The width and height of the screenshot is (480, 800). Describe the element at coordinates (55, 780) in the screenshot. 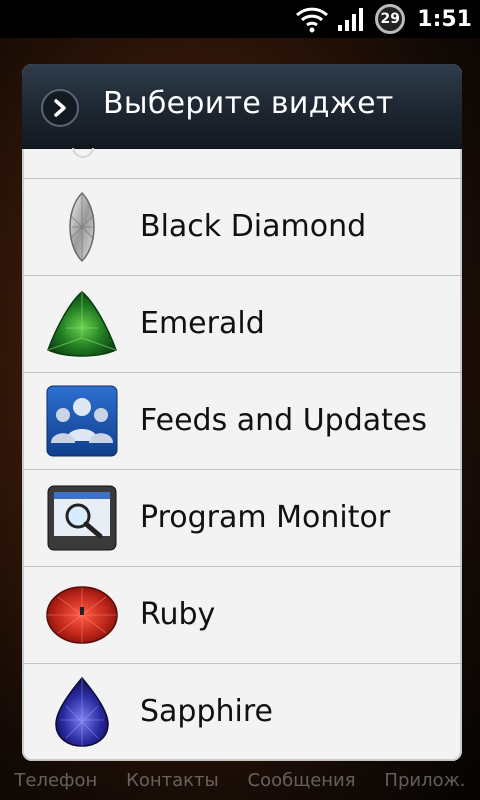

I see `dock-item-phone: Телефон` at that location.